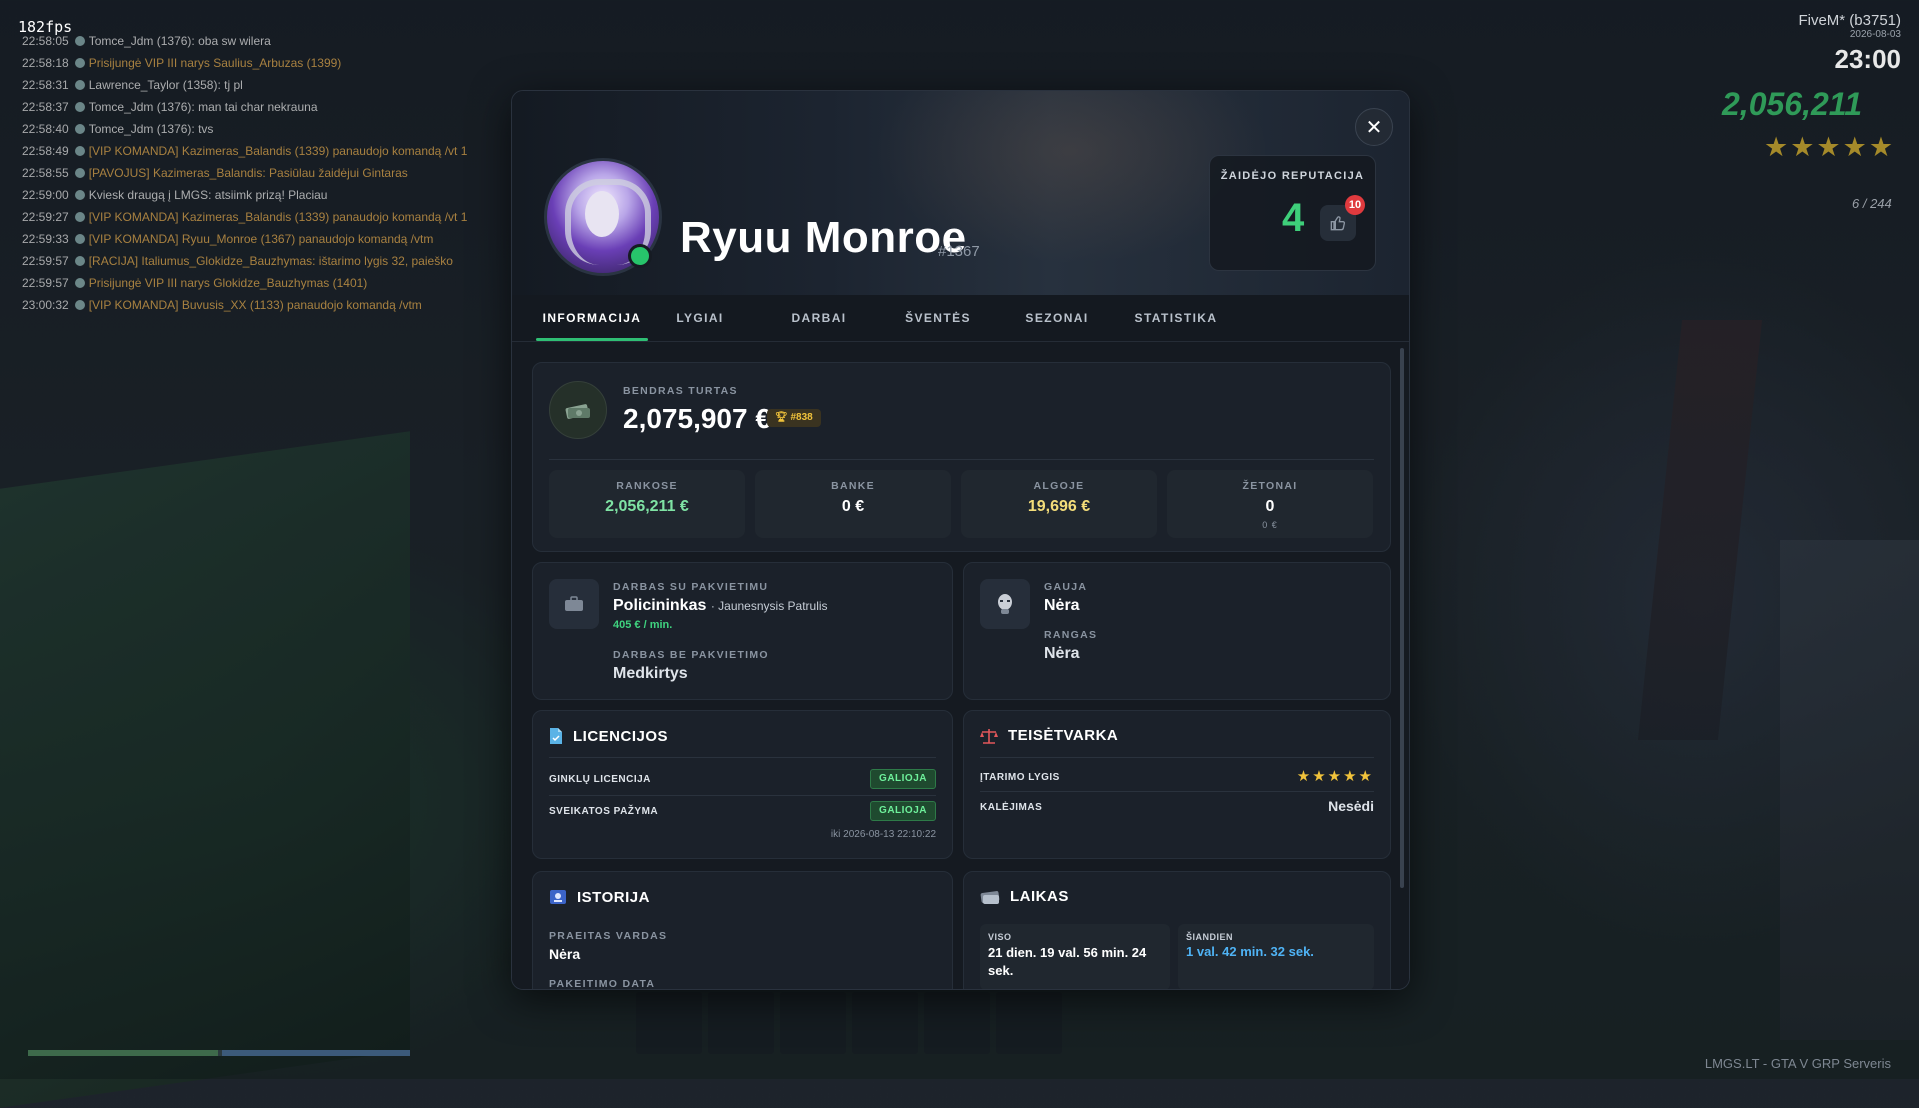 Image resolution: width=1919 pixels, height=1108 pixels. What do you see at coordinates (697, 418) in the screenshot?
I see `wealth-total: 2,075,907 €` at bounding box center [697, 418].